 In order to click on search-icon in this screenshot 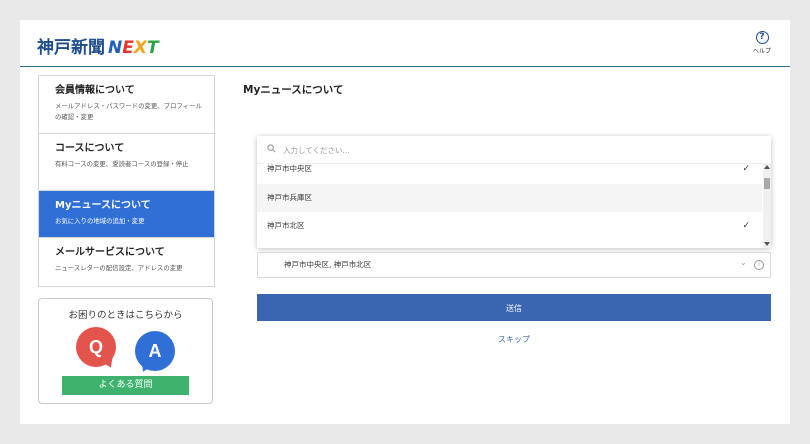, I will do `click(271, 148)`.